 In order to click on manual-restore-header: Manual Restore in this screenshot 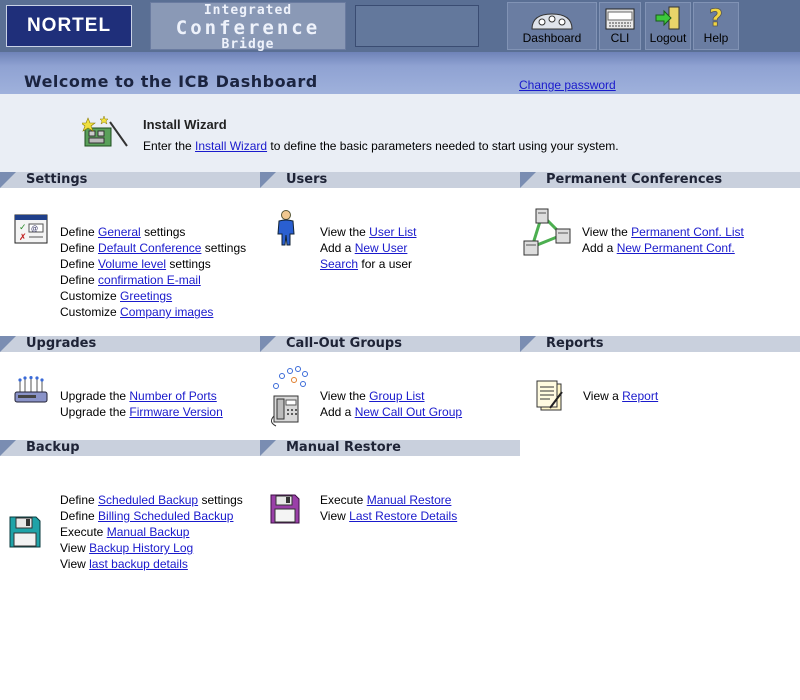, I will do `click(390, 448)`.